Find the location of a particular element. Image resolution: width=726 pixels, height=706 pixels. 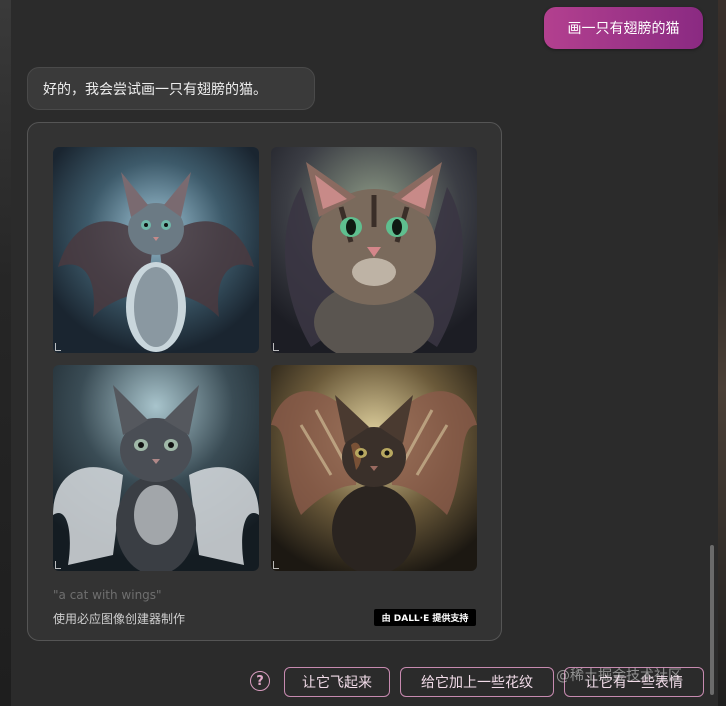

site-watermark: @稀土掘金技术社区 is located at coordinates (619, 676).